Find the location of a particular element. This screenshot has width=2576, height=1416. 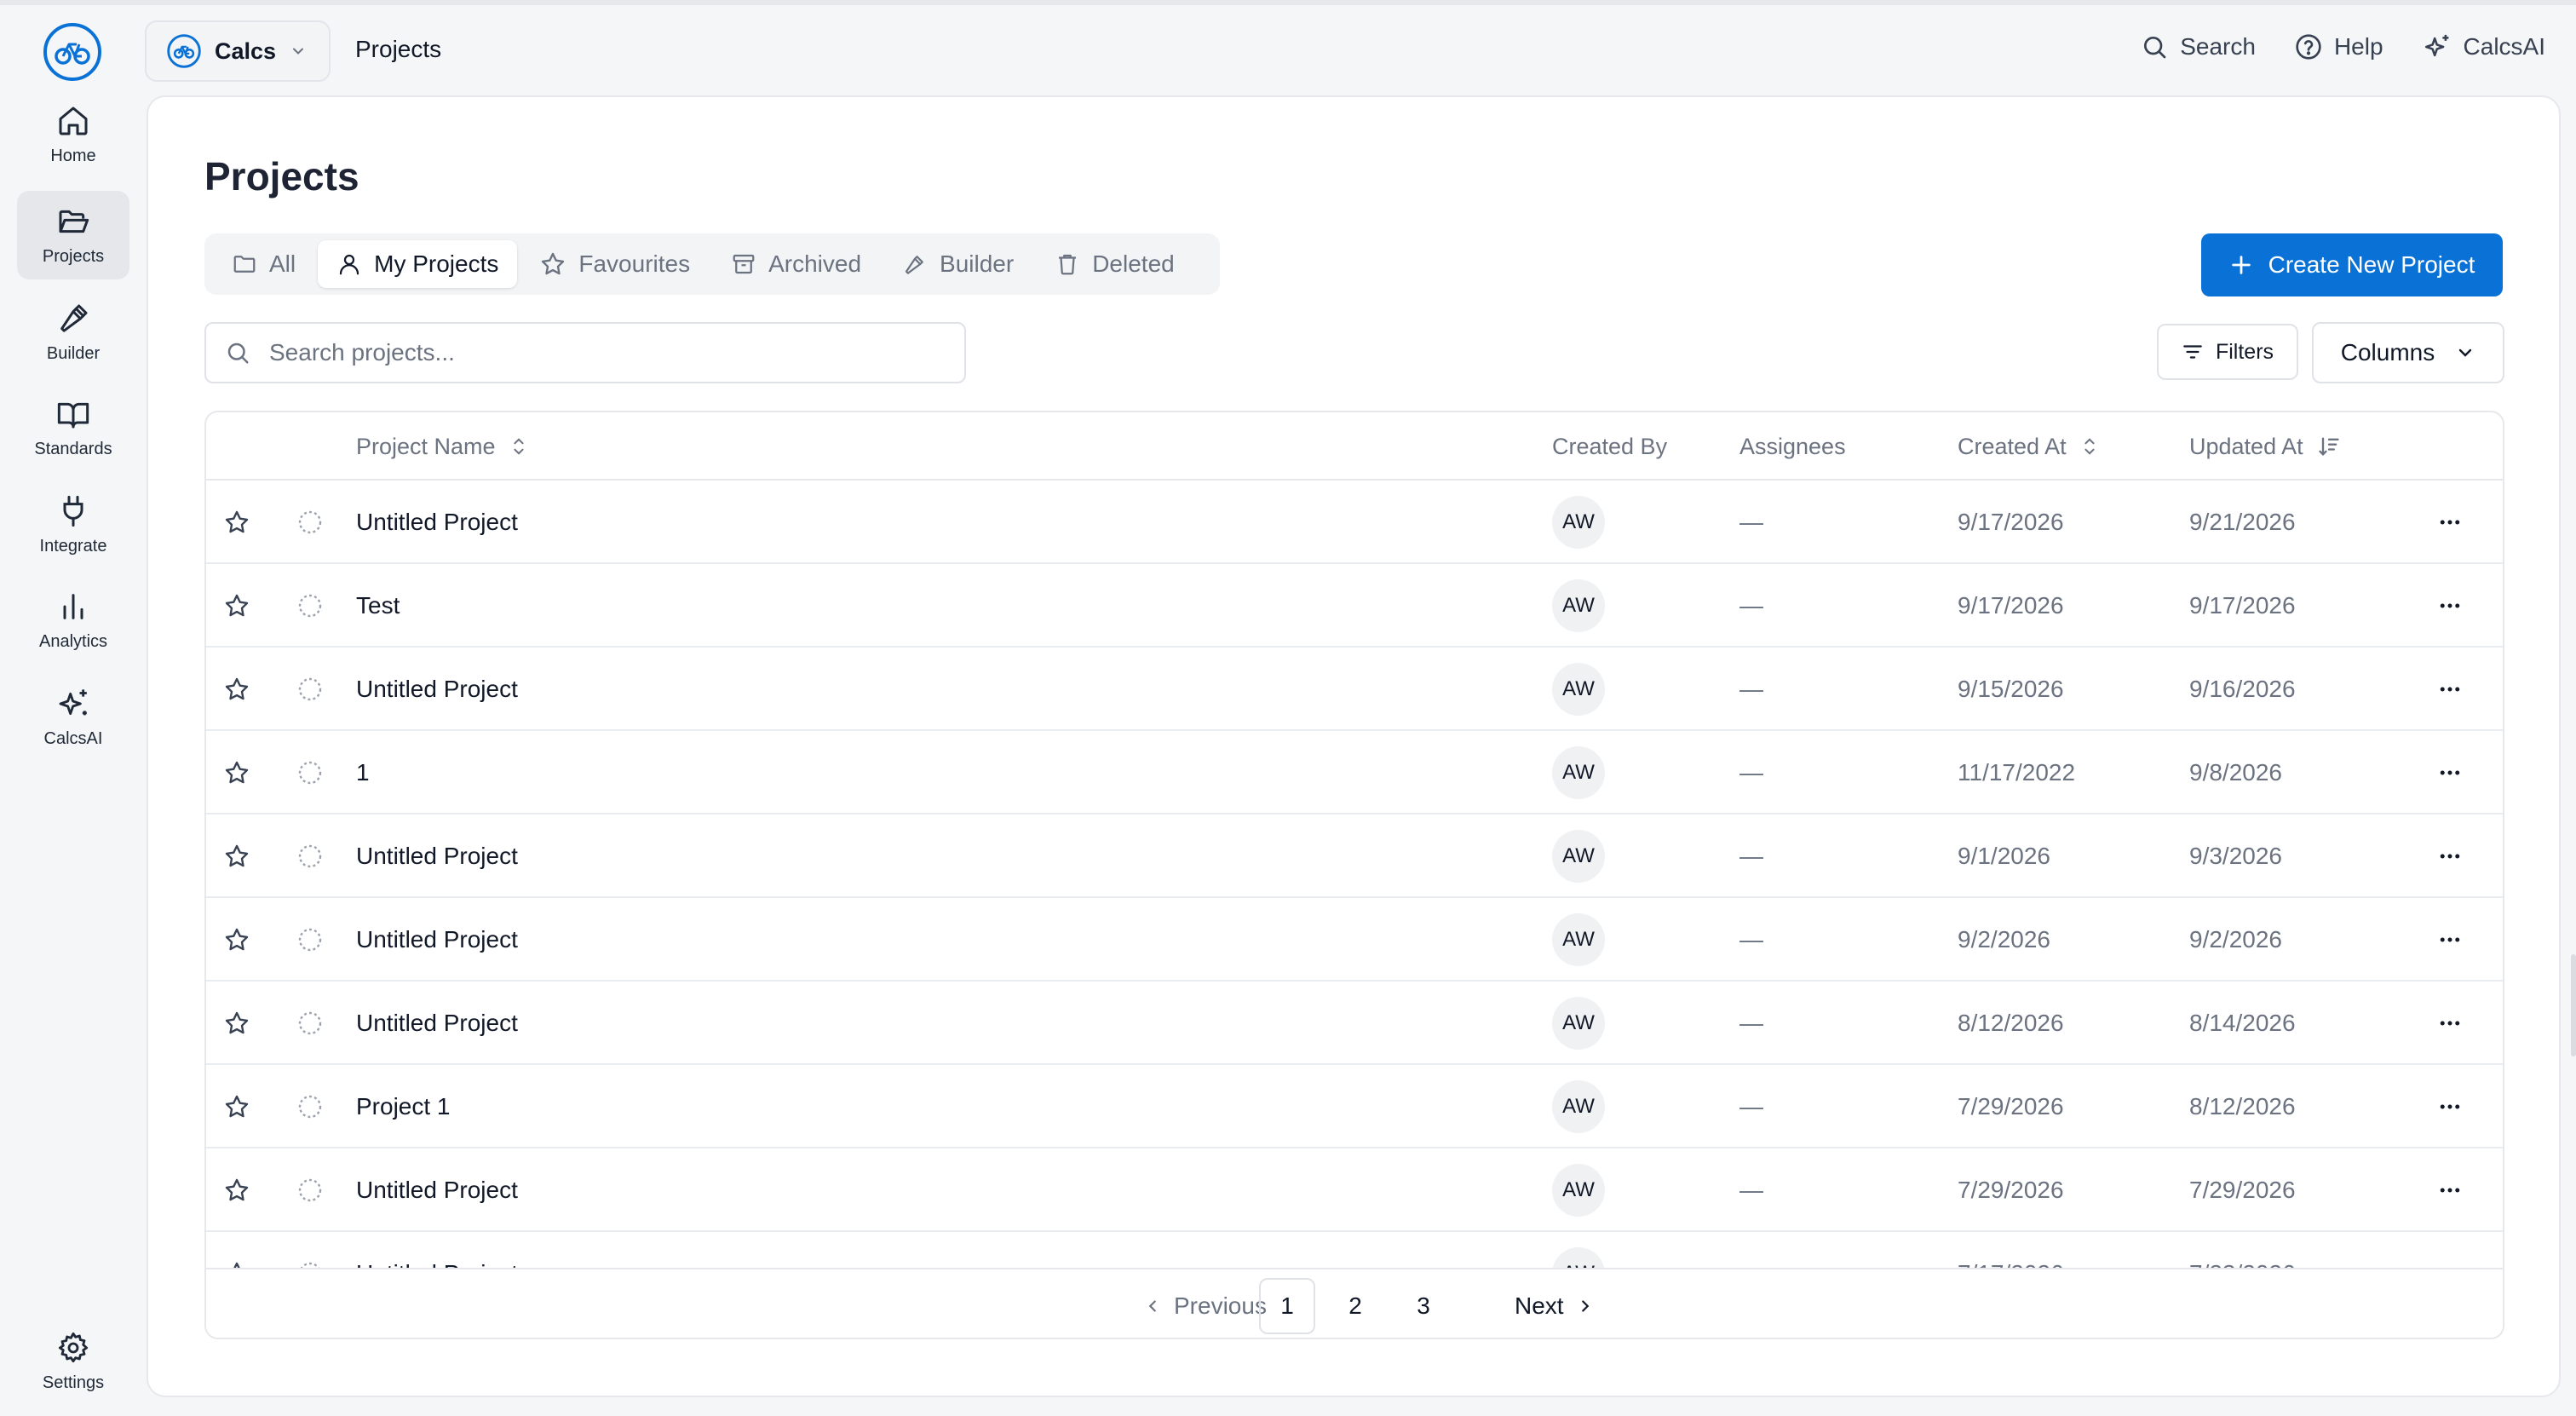

search-input is located at coordinates (602, 352).